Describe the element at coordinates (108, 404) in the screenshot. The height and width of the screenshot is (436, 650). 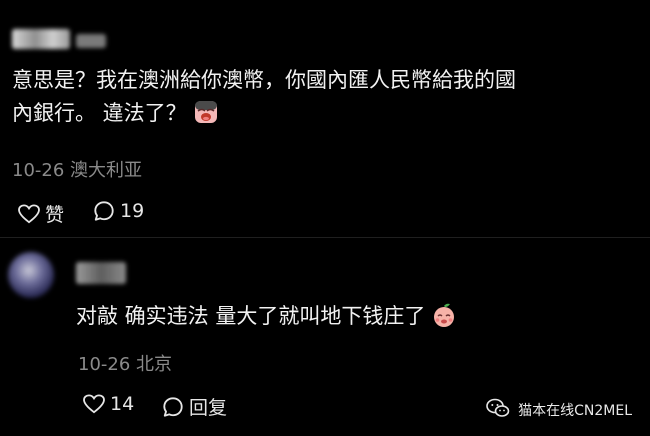
I see `like-button: 14` at that location.